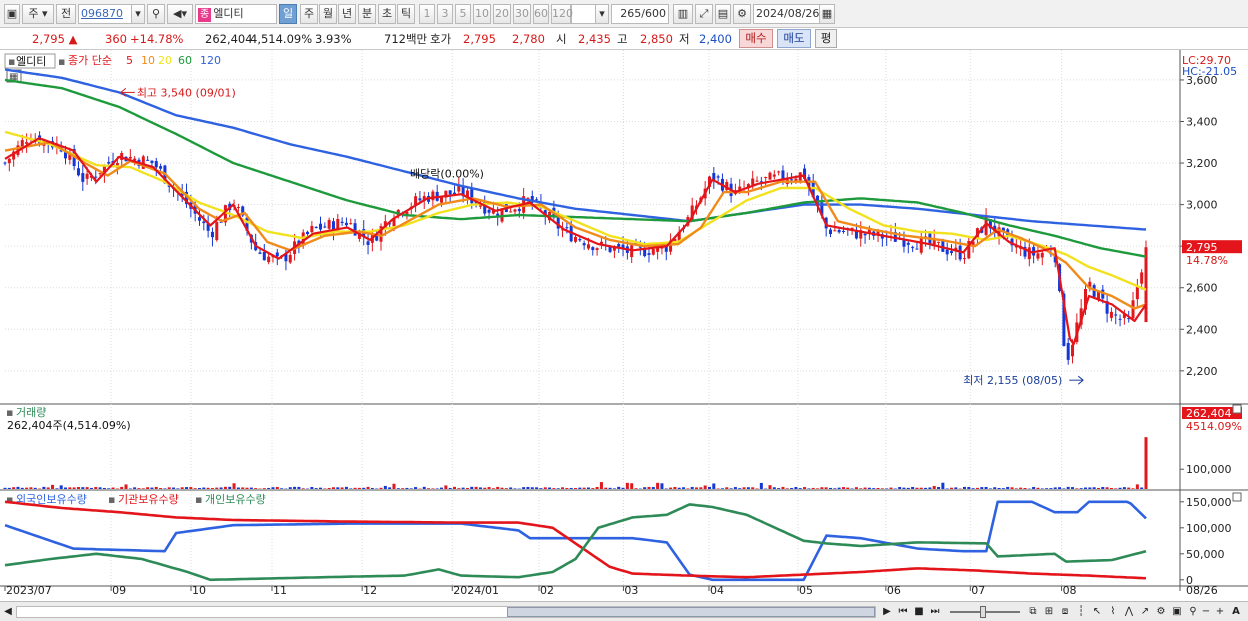 The image size is (1248, 621). What do you see at coordinates (691, 612) in the screenshot?
I see `scroll-thumb` at bounding box center [691, 612].